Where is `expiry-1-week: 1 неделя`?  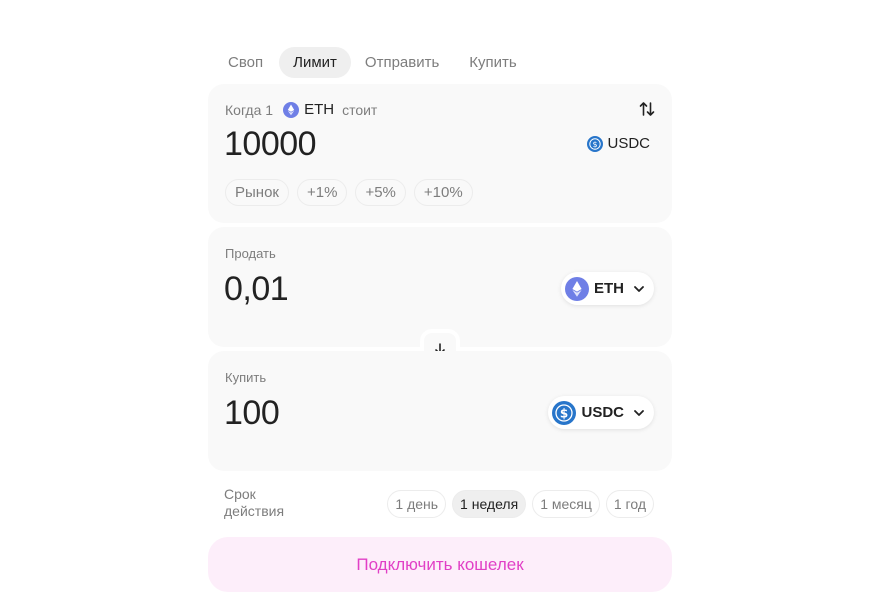 expiry-1-week: 1 неделя is located at coordinates (489, 504).